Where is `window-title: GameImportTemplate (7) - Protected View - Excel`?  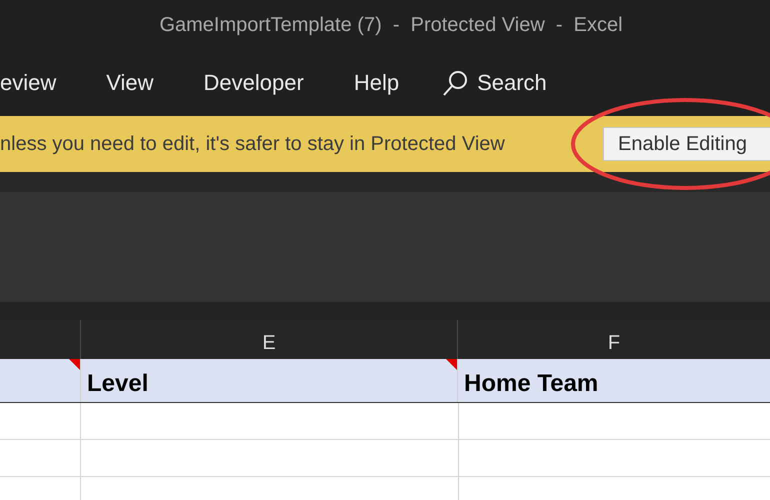
window-title: GameImportTemplate (7) - Protected View - Excel is located at coordinates (390, 25).